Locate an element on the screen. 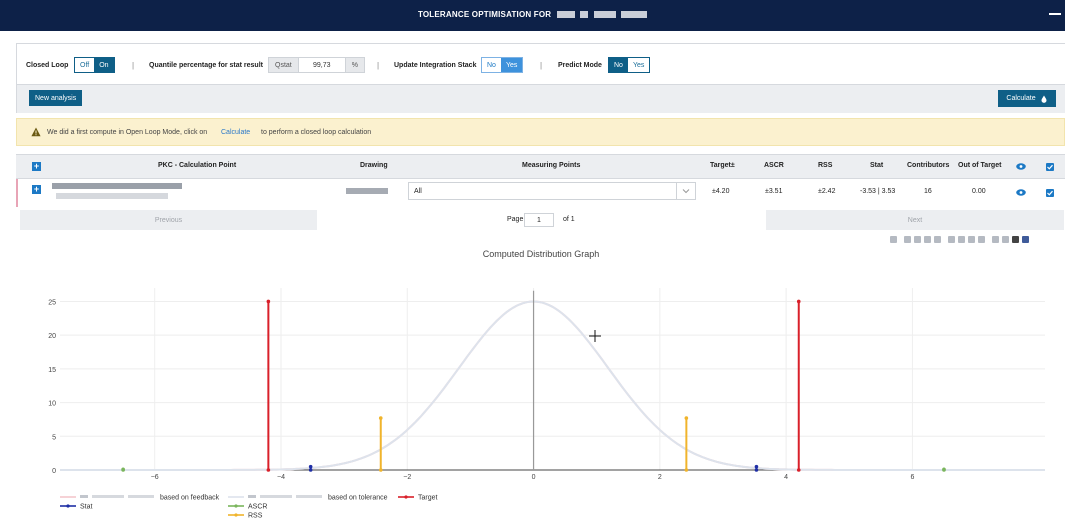 The width and height of the screenshot is (1065, 519). predict-no-button: No is located at coordinates (618, 65).